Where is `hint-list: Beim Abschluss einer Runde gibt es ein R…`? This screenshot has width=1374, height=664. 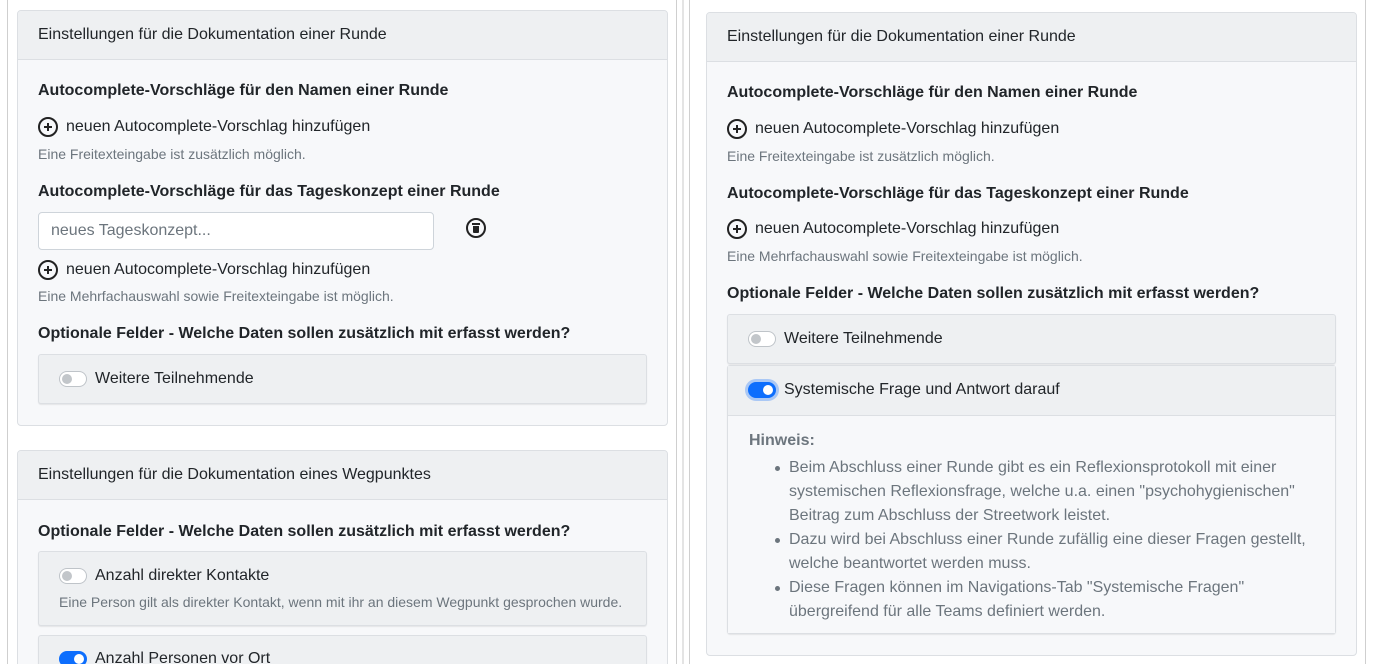
hint-list: Beim Abschluss einer Runde gibt es ein R… is located at coordinates (1043, 540).